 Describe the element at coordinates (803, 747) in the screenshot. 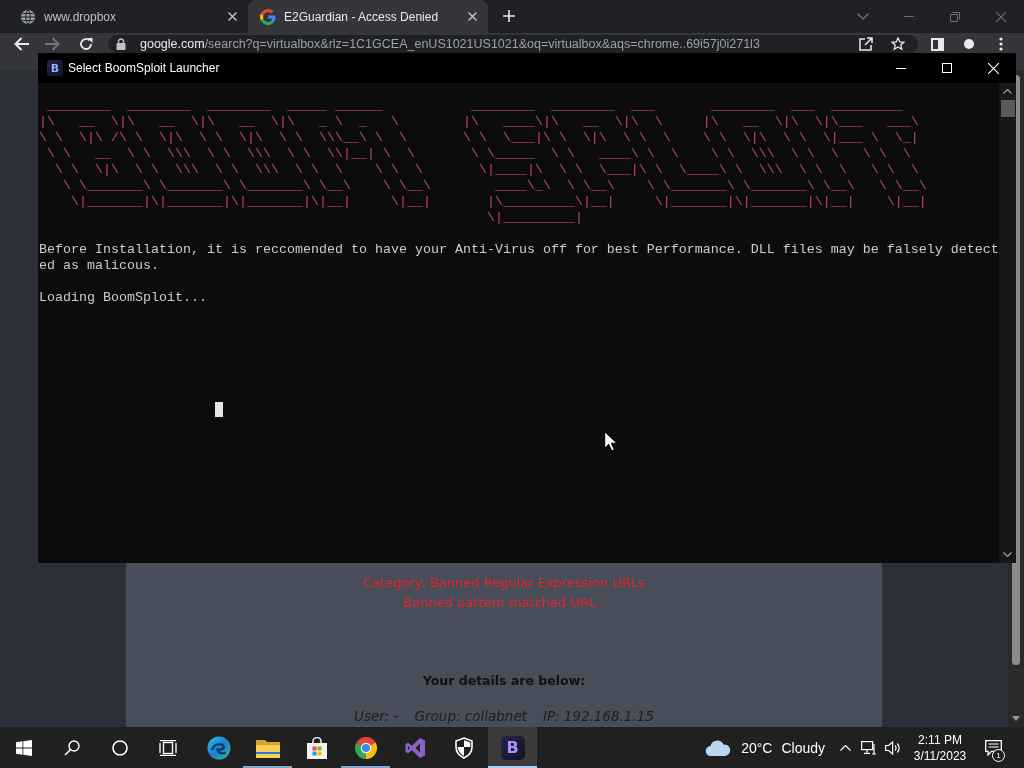

I see `weather-condition: Cloudy` at that location.